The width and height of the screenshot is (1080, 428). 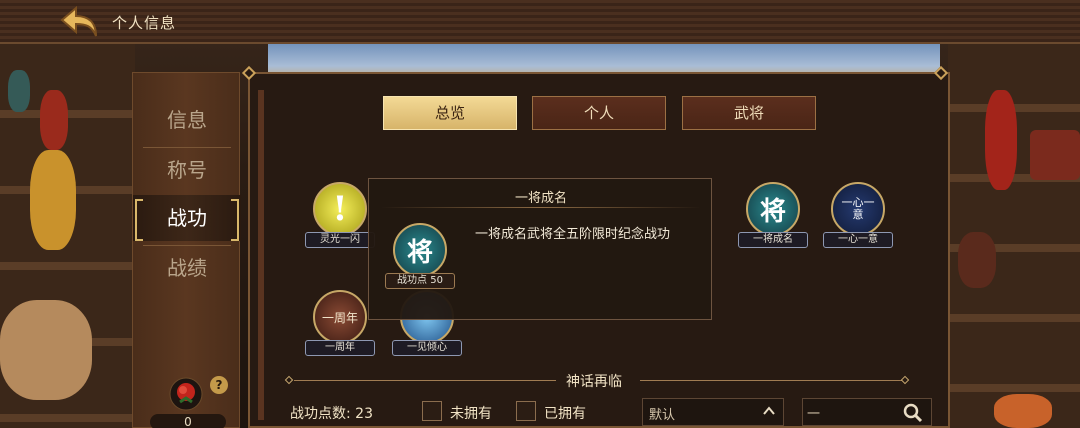 What do you see at coordinates (1023, 411) in the screenshot?
I see `orange-decoration` at bounding box center [1023, 411].